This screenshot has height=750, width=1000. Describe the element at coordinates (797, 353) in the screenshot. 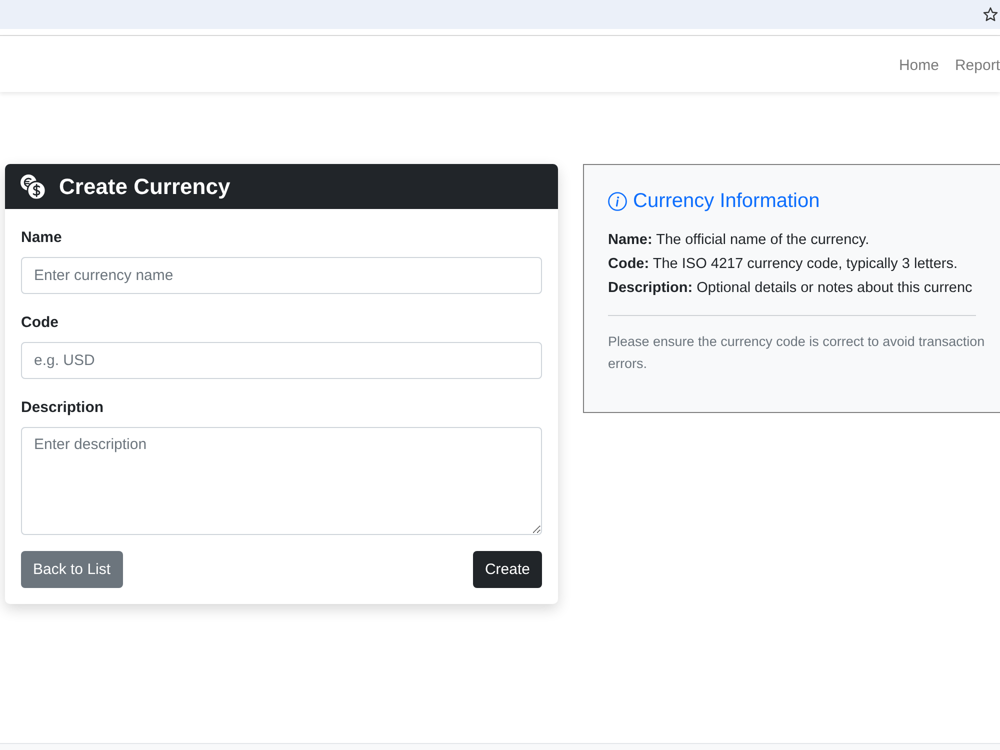

I see `note-text: Please ensure the currency code is correct to avoid transaction errors.` at that location.